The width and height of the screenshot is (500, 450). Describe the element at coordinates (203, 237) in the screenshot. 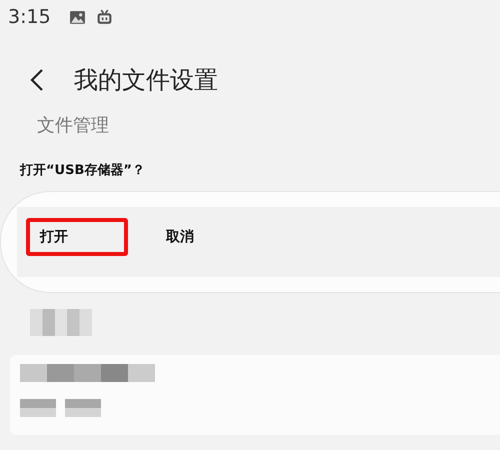

I see `dialog-button: 取消` at that location.